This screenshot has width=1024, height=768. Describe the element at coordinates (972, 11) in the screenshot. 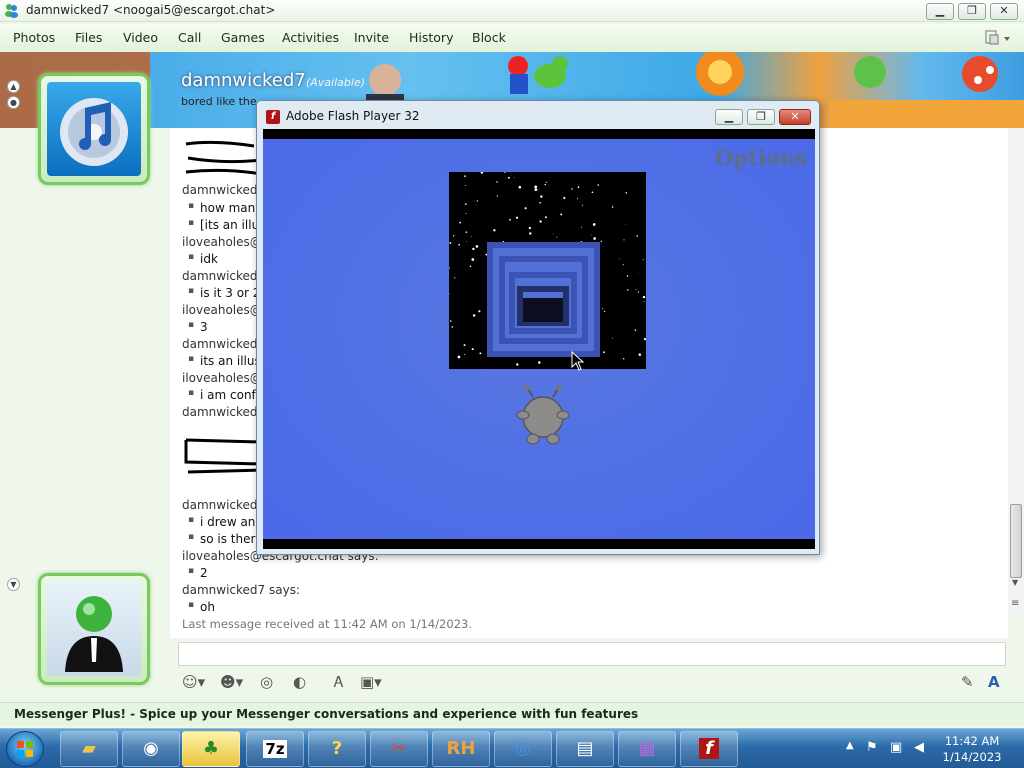

I see `restore-button: ❐` at that location.